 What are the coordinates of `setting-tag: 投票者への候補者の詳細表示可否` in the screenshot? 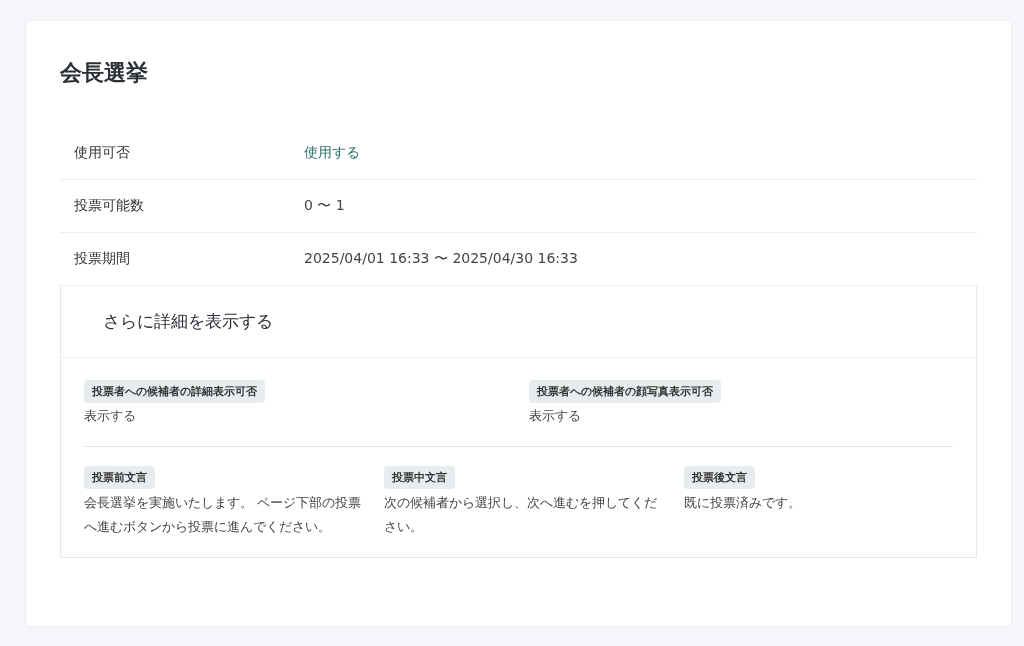 It's located at (174, 391).